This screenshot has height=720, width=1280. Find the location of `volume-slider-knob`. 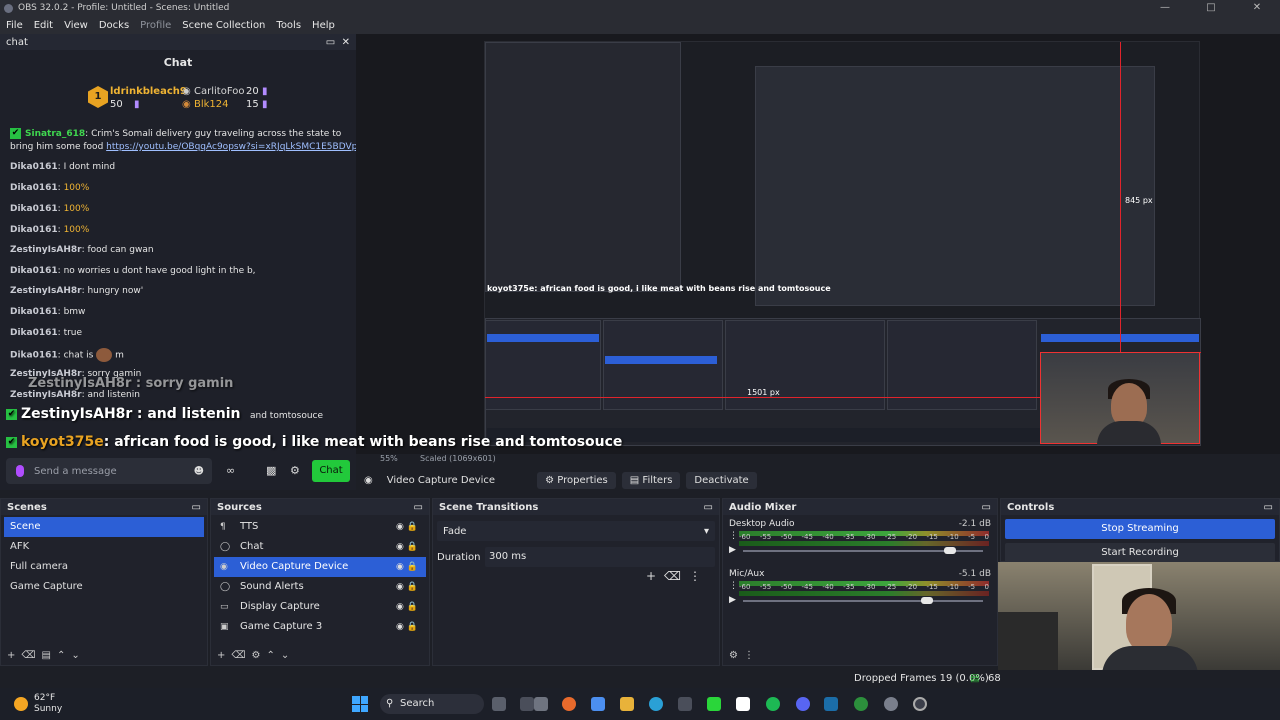

volume-slider-knob is located at coordinates (949, 550).